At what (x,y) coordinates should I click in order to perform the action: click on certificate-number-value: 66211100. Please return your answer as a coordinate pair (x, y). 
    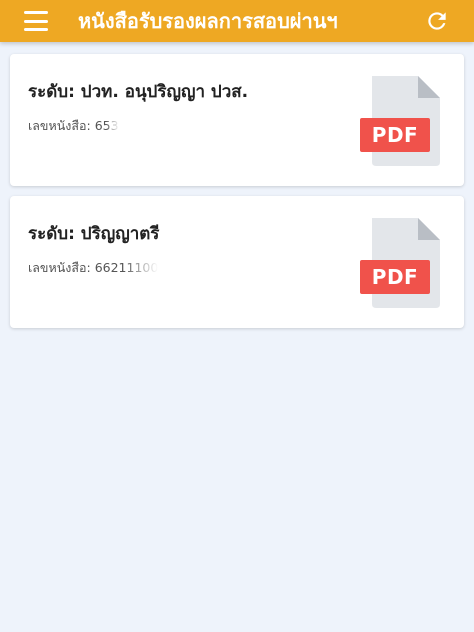
    Looking at the image, I should click on (126, 267).